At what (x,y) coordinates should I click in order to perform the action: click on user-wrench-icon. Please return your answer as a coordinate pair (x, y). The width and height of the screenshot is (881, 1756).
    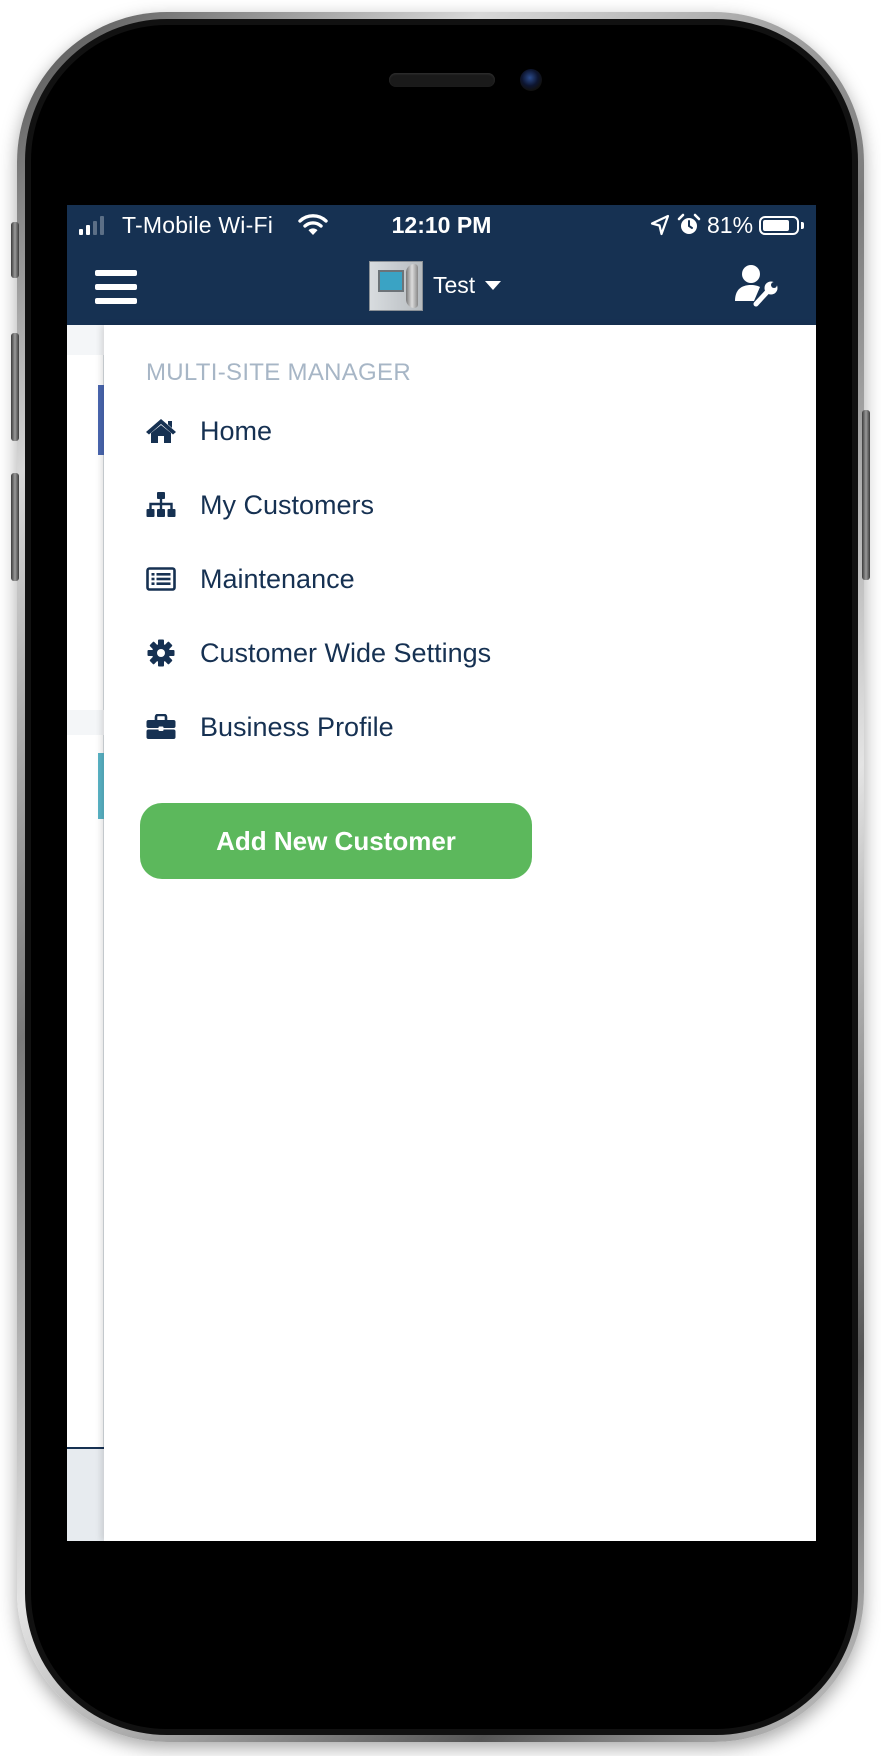
    Looking at the image, I should click on (757, 288).